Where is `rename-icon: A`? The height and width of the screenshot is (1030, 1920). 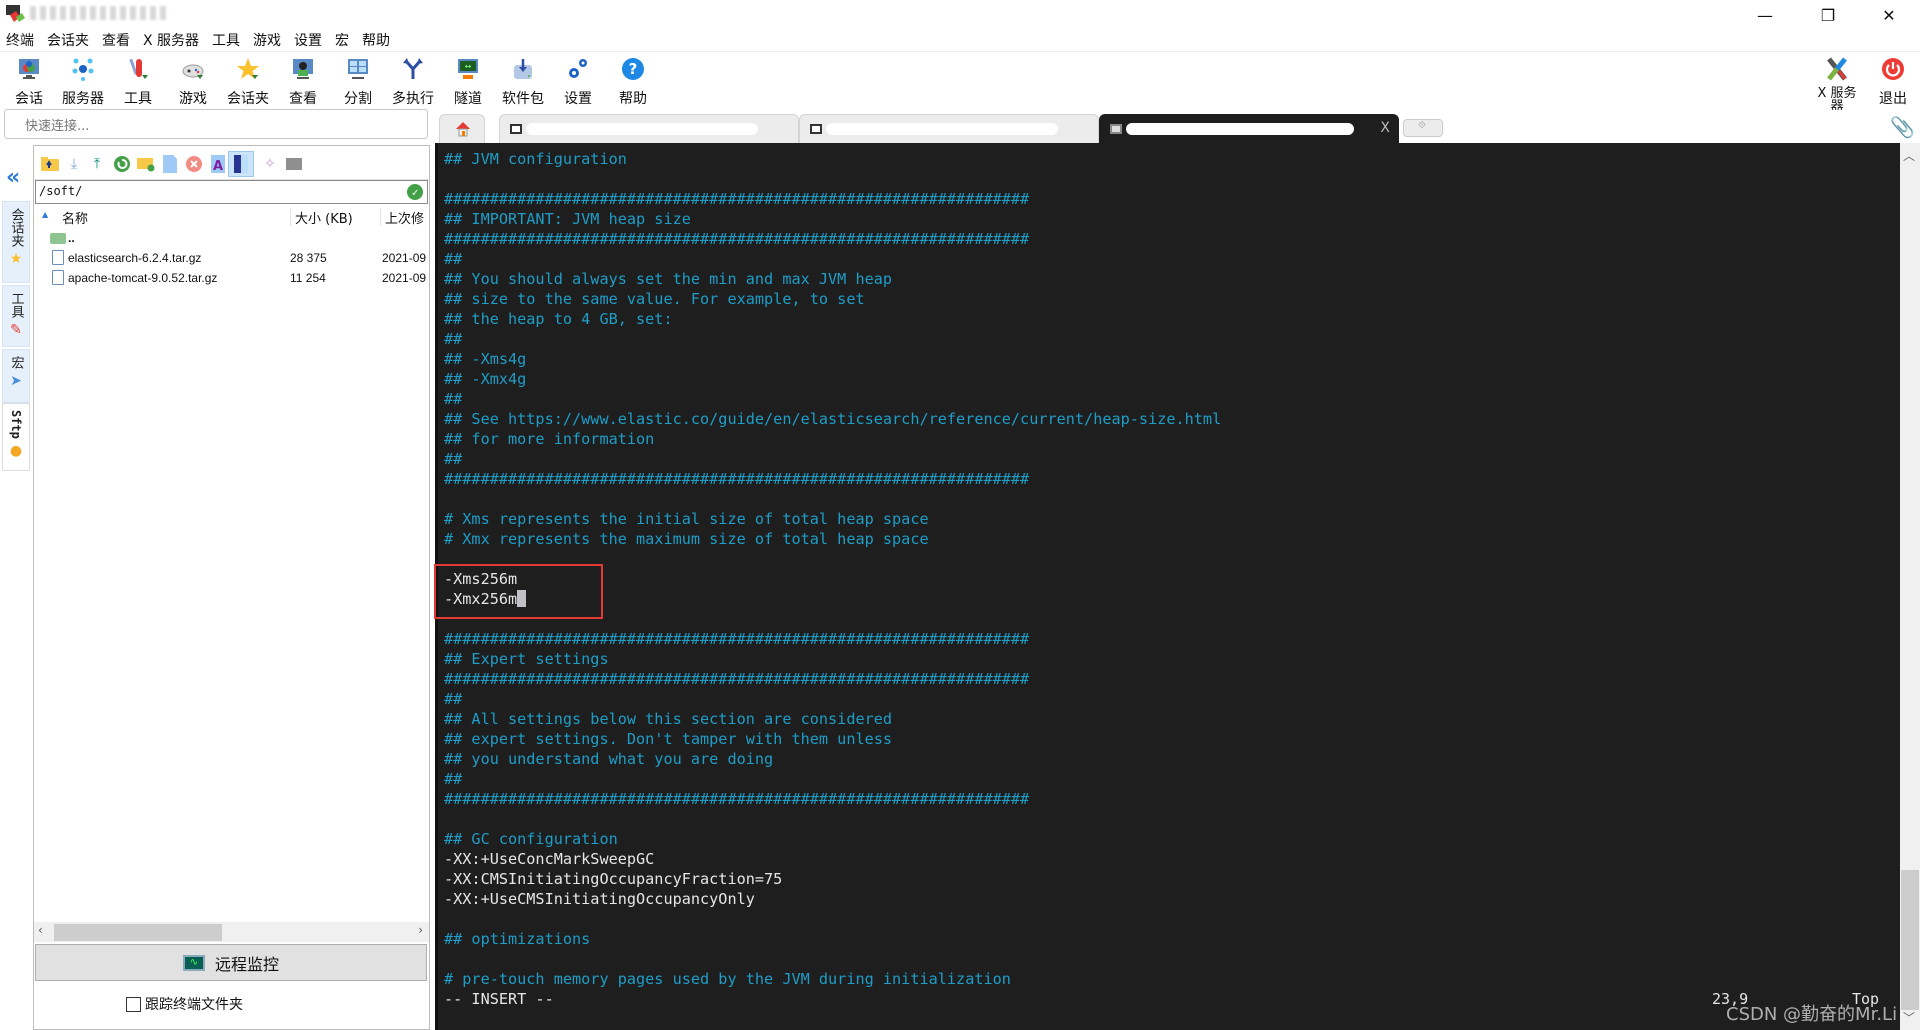 rename-icon: A is located at coordinates (218, 164).